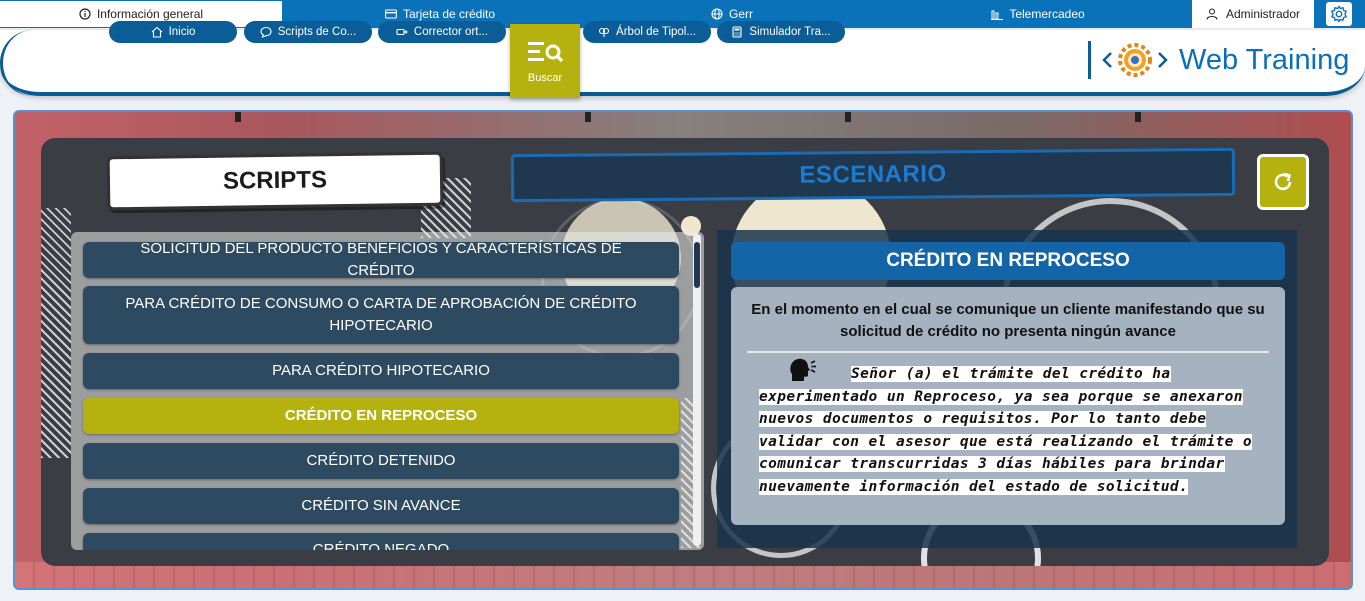 The height and width of the screenshot is (601, 1365). I want to click on spellcheck-icon, so click(402, 32).